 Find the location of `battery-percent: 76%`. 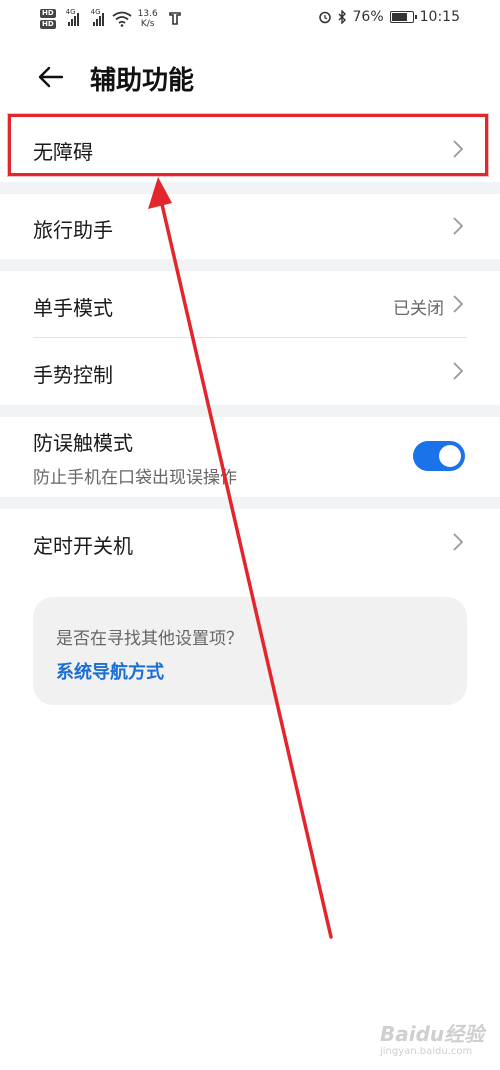

battery-percent: 76% is located at coordinates (368, 17).